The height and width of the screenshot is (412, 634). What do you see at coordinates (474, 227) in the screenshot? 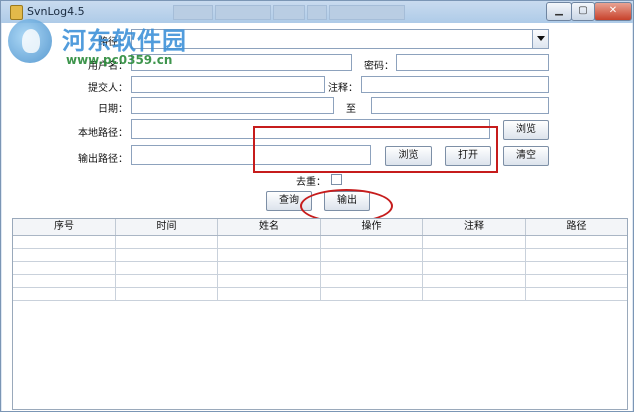
I see `column-header-comment: 注释` at bounding box center [474, 227].